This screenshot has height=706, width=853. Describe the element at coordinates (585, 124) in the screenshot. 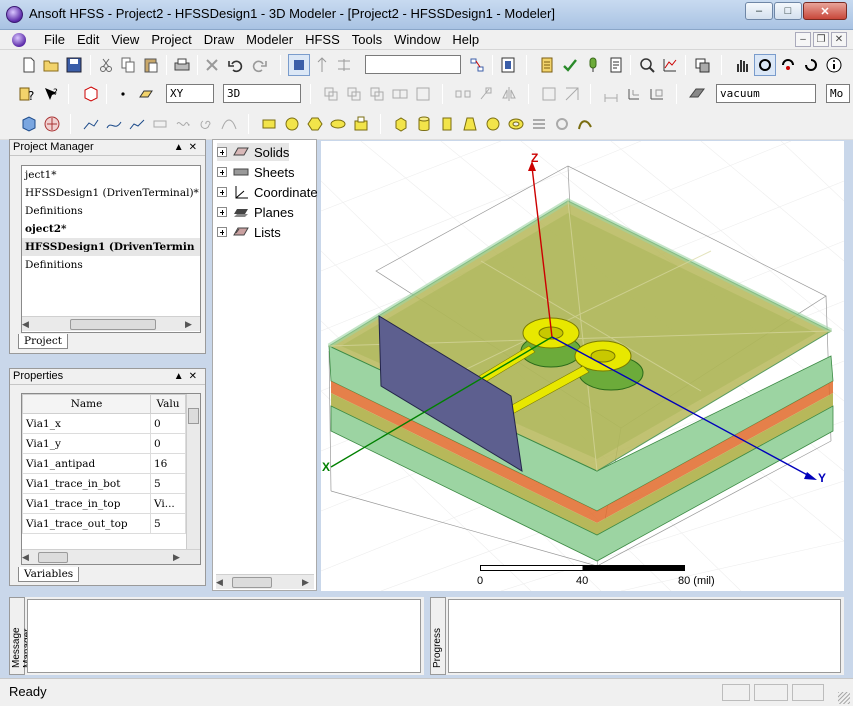

I see `draw-bondwire-solid-icon` at that location.